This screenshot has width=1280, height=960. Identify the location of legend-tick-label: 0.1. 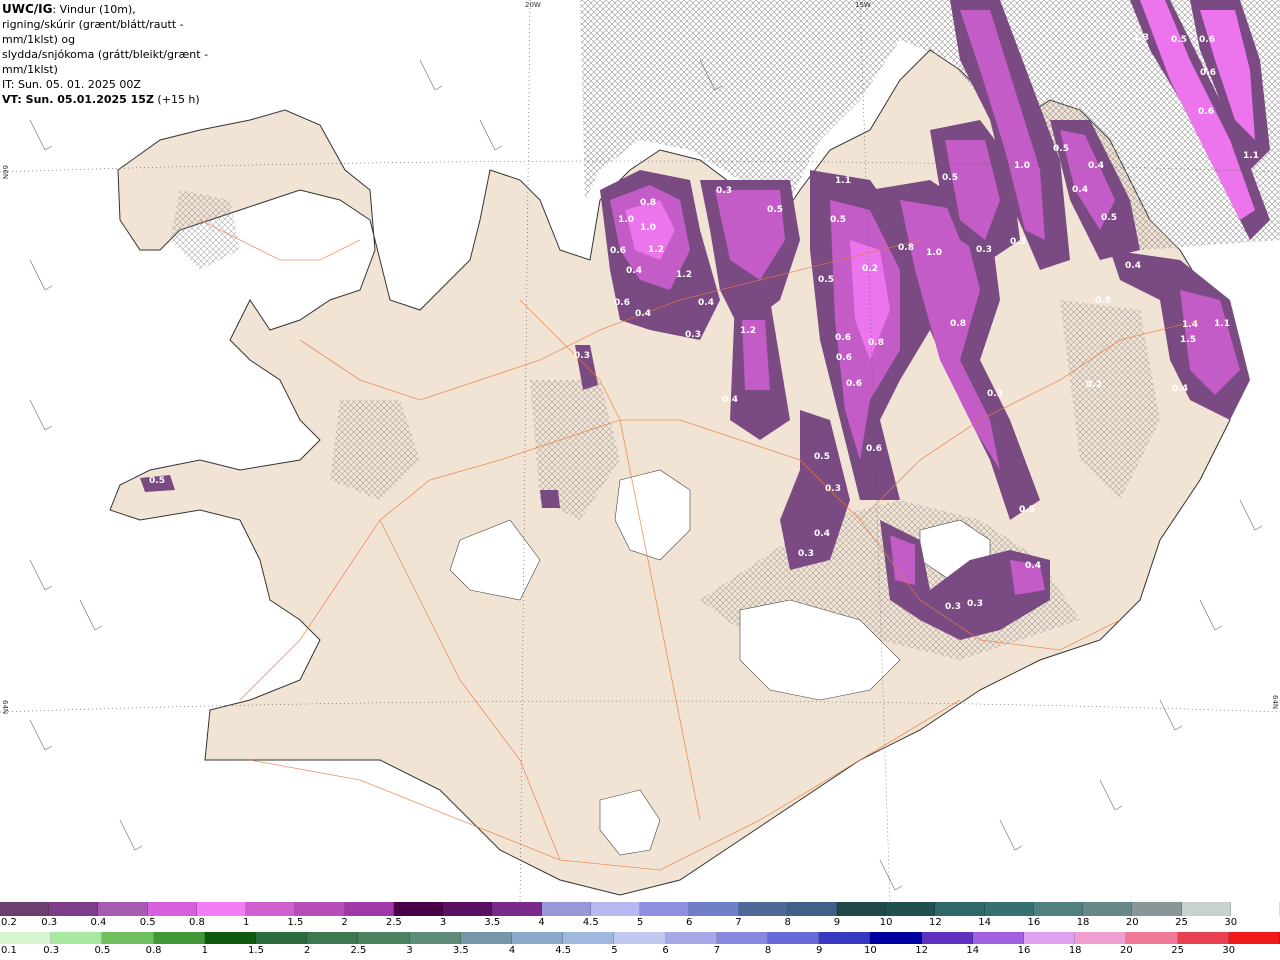
(9, 950).